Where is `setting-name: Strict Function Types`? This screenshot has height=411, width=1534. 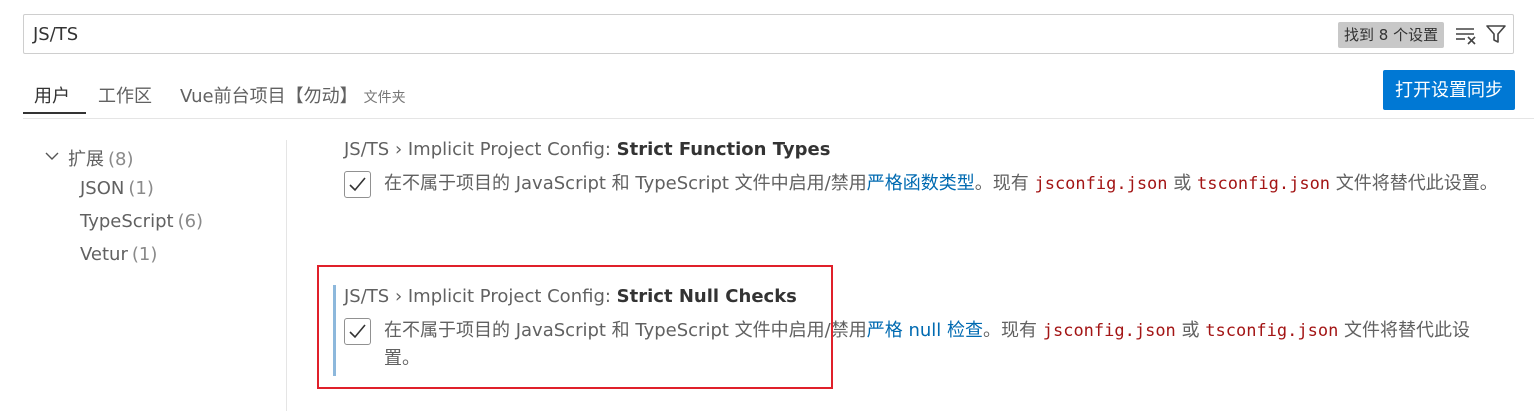 setting-name: Strict Function Types is located at coordinates (723, 149).